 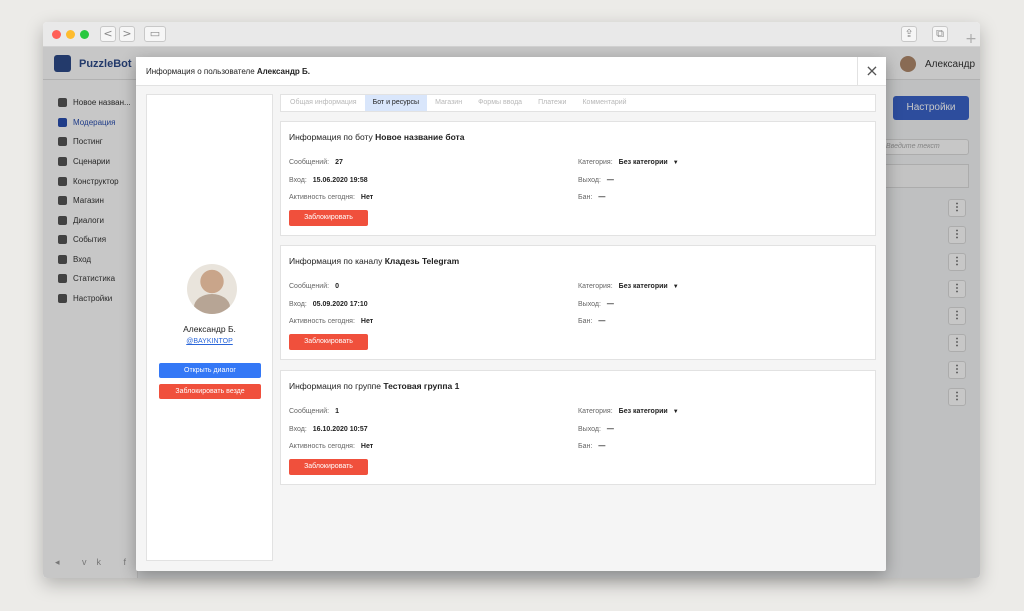 What do you see at coordinates (604, 103) in the screenshot?
I see `tab-comment: Комментарий` at bounding box center [604, 103].